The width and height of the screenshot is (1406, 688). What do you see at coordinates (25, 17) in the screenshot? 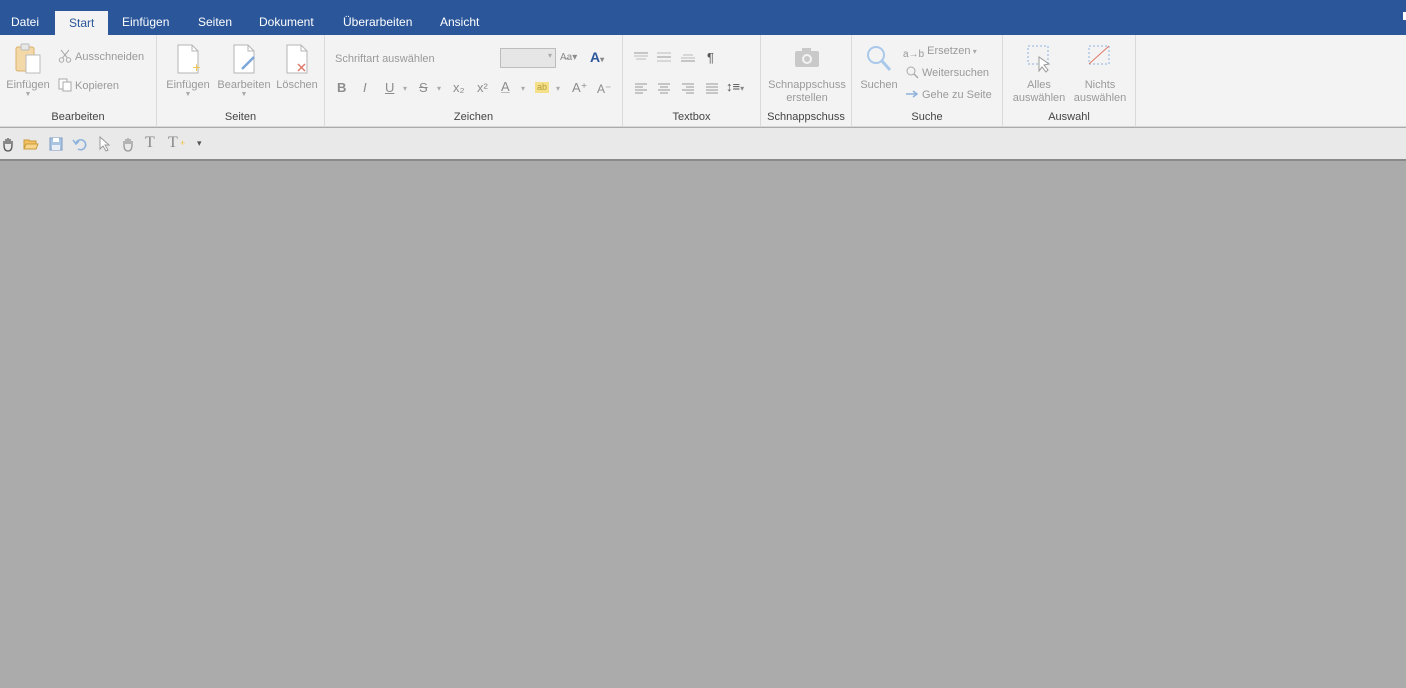
I see `tab-datei: Datei` at bounding box center [25, 17].